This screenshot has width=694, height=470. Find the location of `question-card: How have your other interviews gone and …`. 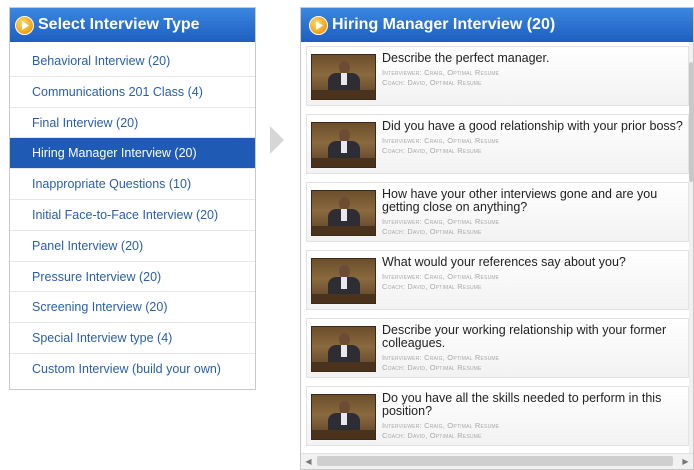

question-card: How have your other interviews gone and … is located at coordinates (497, 212).